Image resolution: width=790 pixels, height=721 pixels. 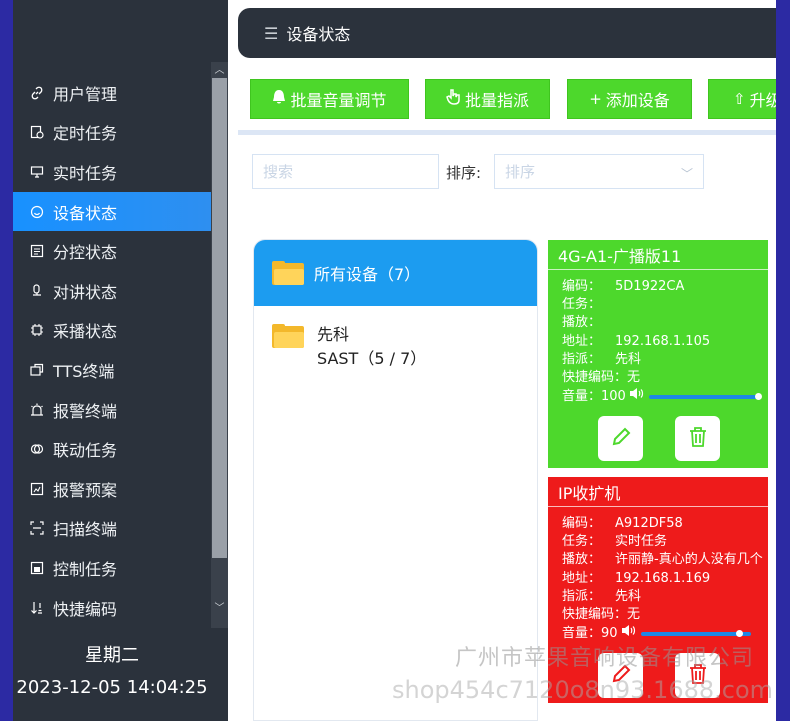 What do you see at coordinates (85, 292) in the screenshot?
I see `sidebar-item-label: 对讲状态` at bounding box center [85, 292].